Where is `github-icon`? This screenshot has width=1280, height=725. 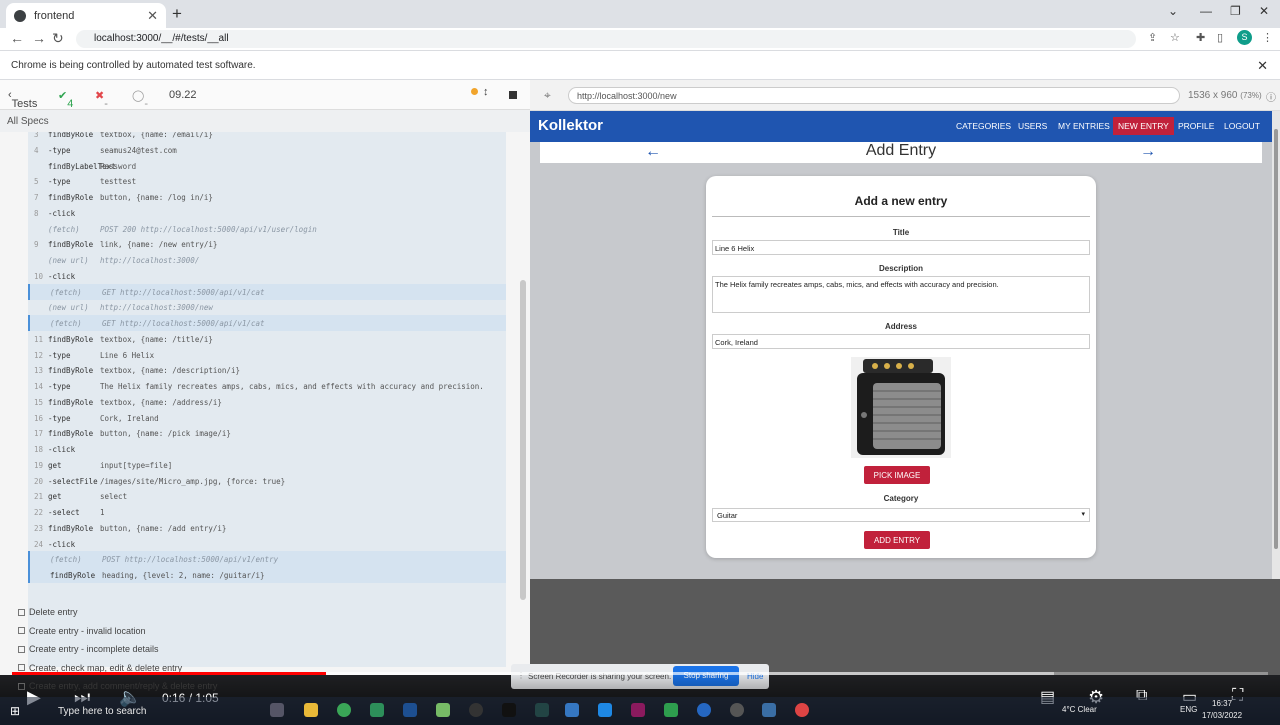
github-icon is located at coordinates (737, 710).